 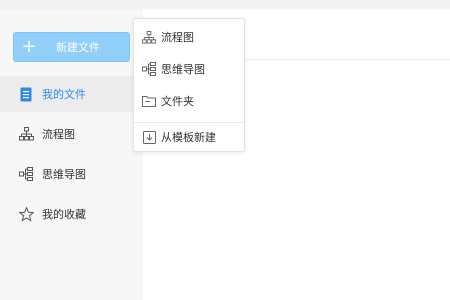 I want to click on dropdown-item-label: 文件夹, so click(x=177, y=101).